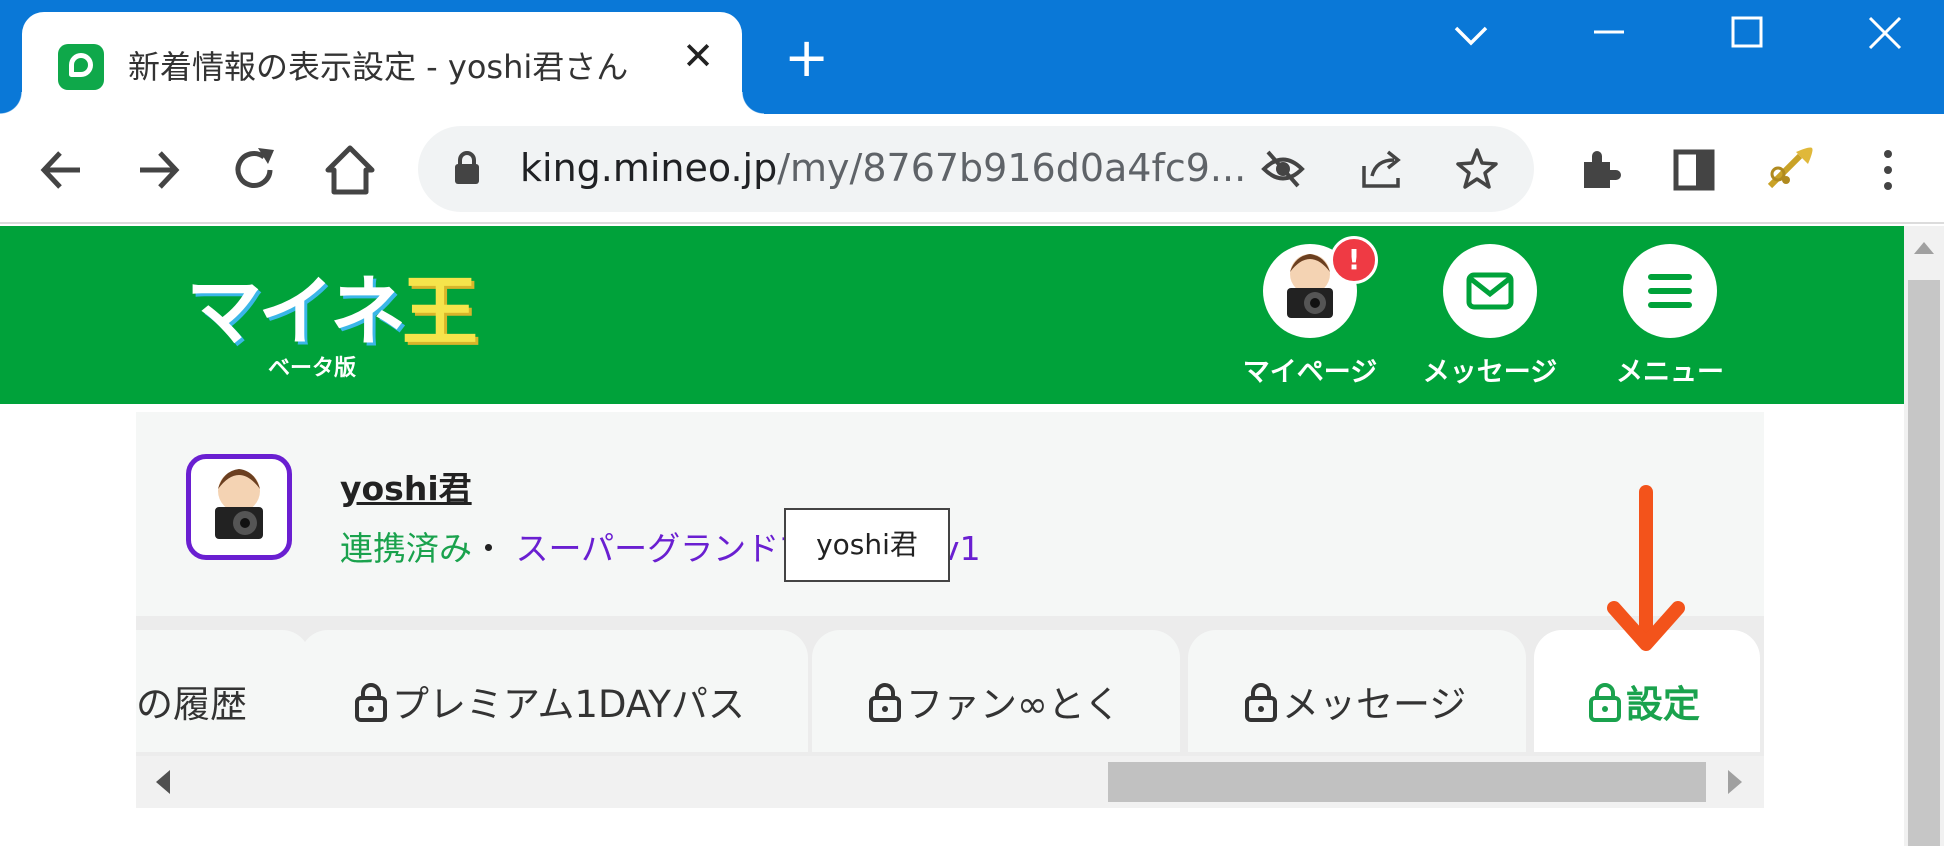 The width and height of the screenshot is (1944, 846). Describe the element at coordinates (1600, 170) in the screenshot. I see `extensions-puzzle-icon` at that location.